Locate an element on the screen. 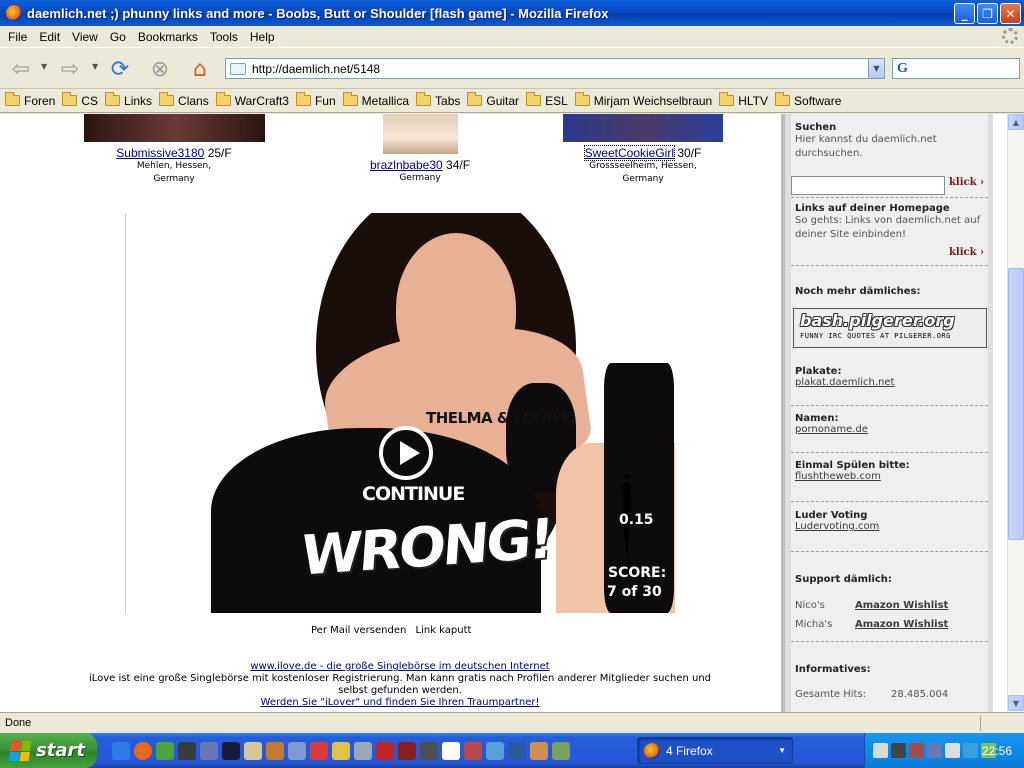  menu-bookmarks: Bookmarks is located at coordinates (168, 37).